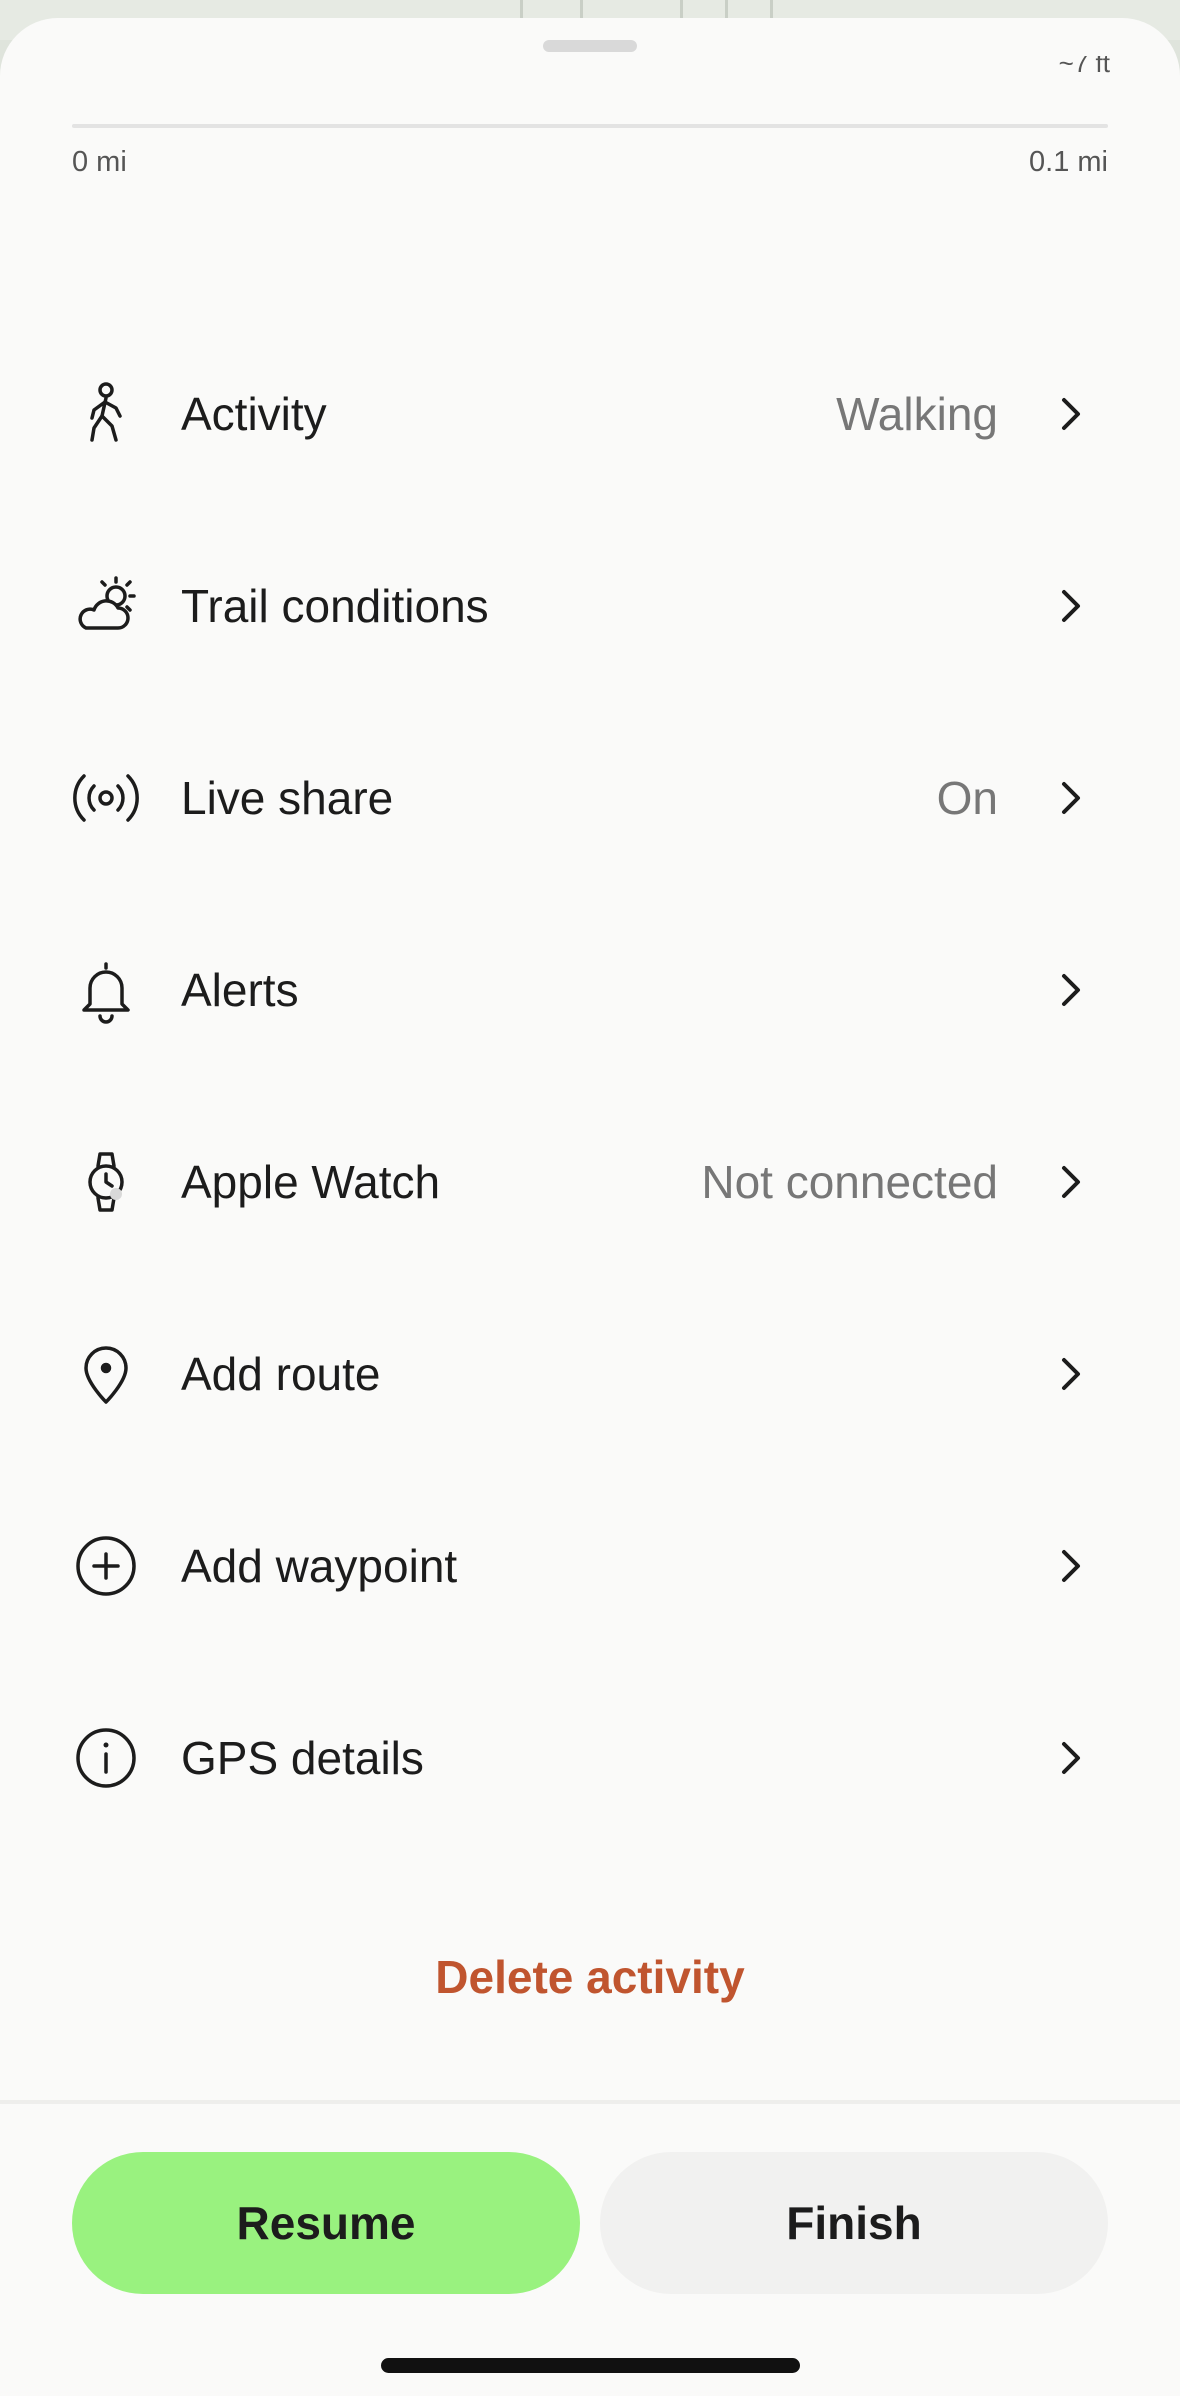 This screenshot has width=1180, height=2396. Describe the element at coordinates (849, 1182) in the screenshot. I see `menu-item-value: Not connected` at that location.